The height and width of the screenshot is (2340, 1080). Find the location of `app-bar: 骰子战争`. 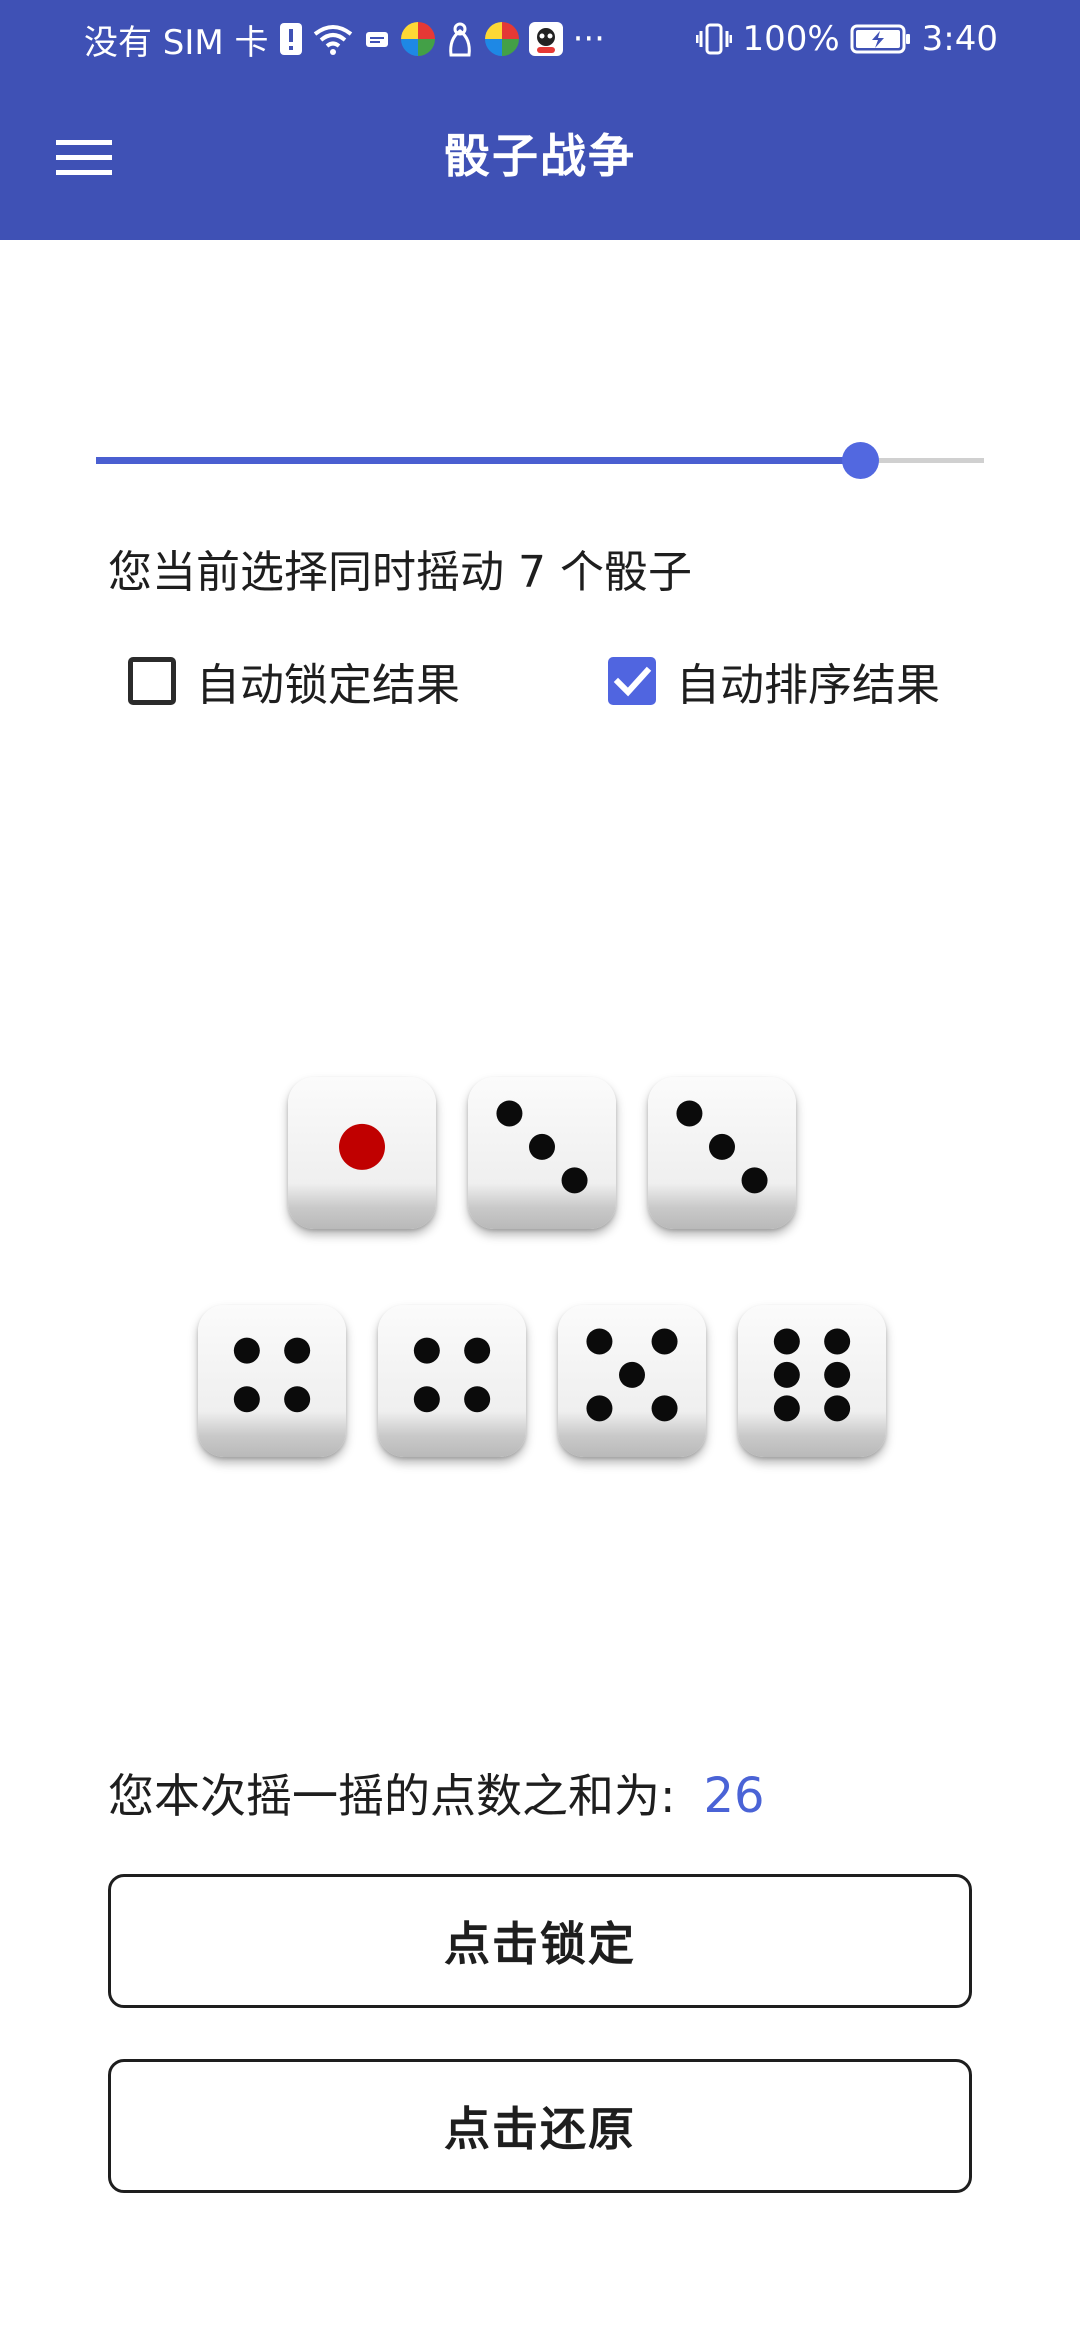

app-bar: 骰子战争 is located at coordinates (540, 159).